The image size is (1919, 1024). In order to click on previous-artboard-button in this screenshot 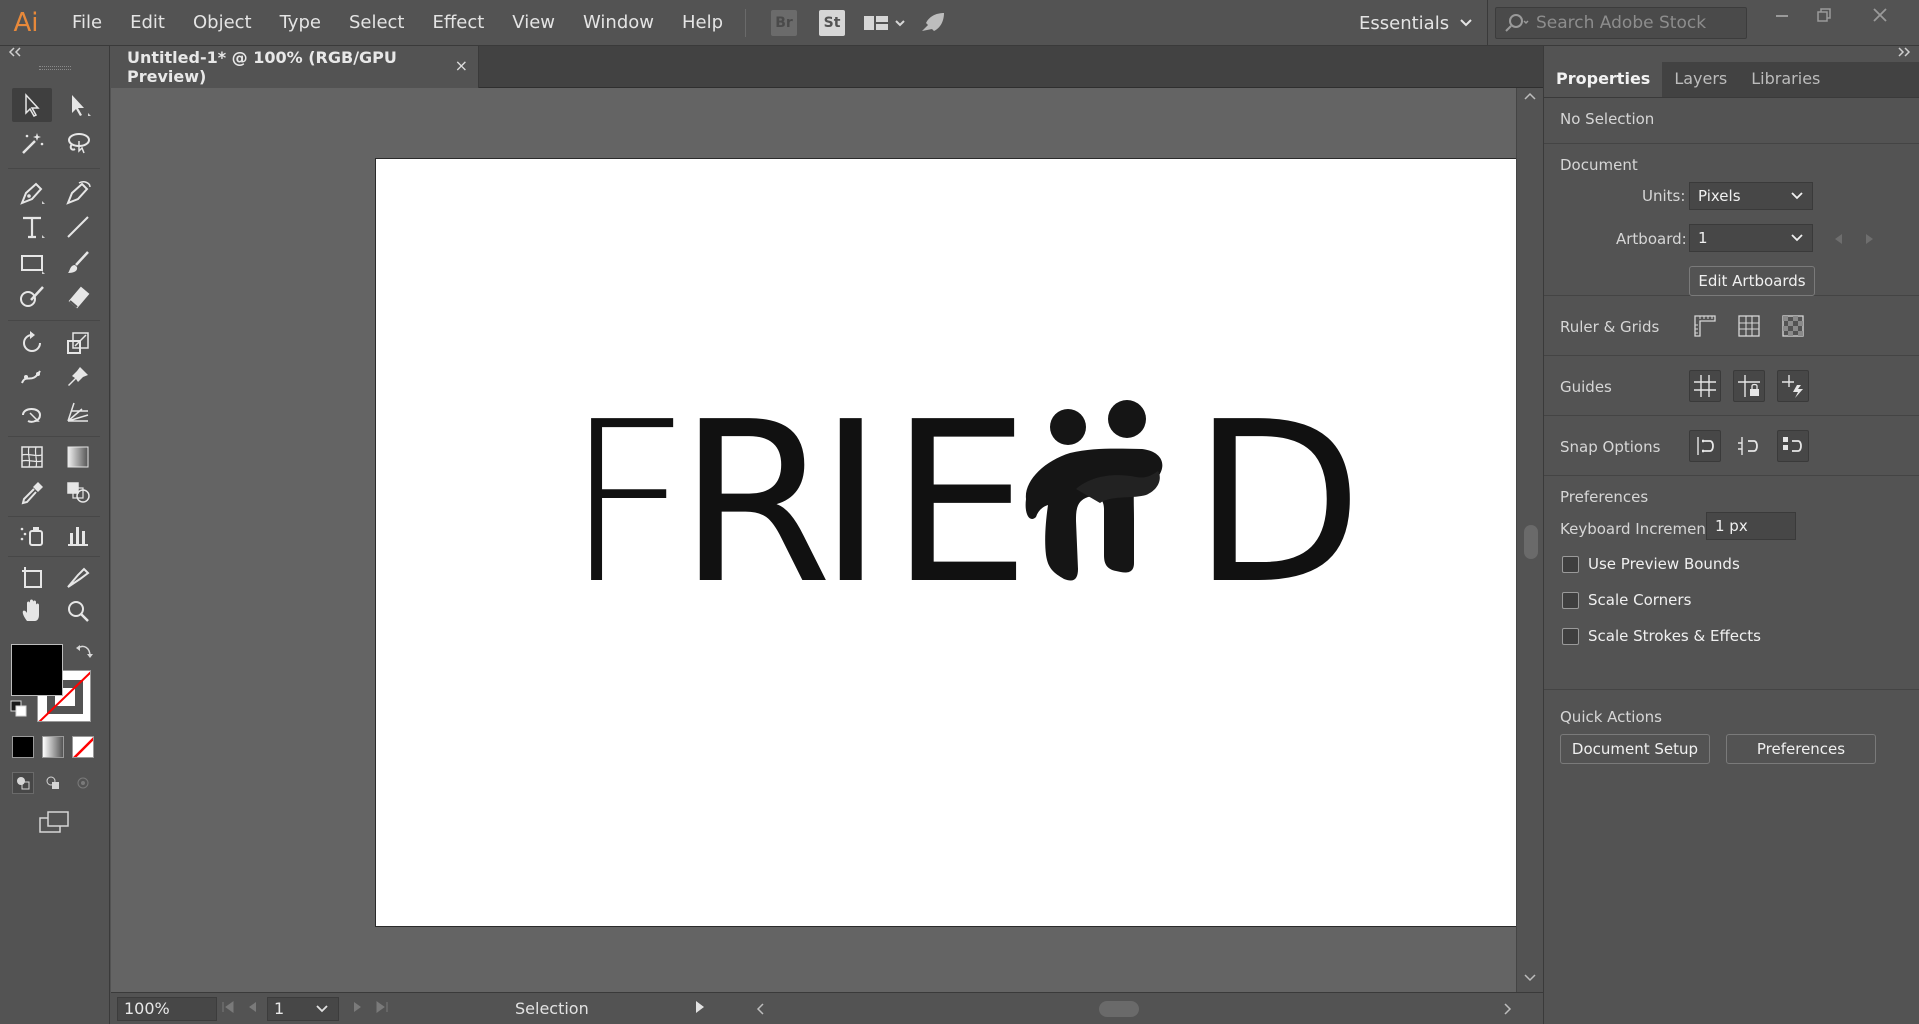, I will do `click(252, 1009)`.